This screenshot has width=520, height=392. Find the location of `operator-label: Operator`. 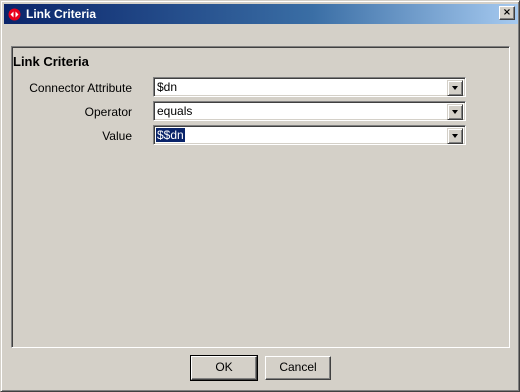

operator-label: Operator is located at coordinates (108, 112).